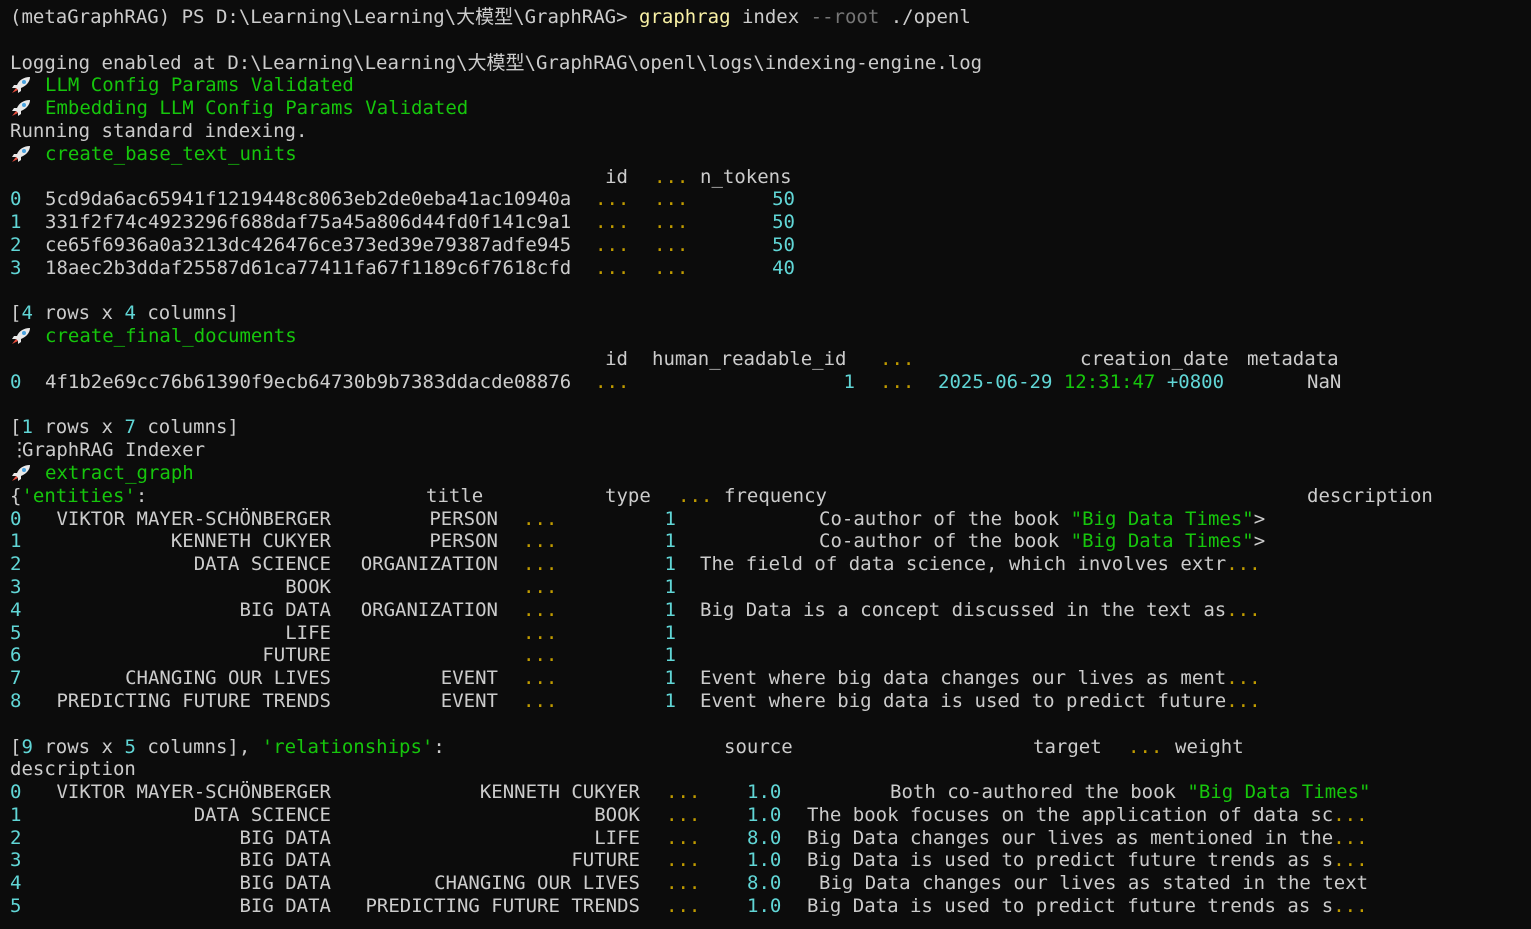 The width and height of the screenshot is (1531, 929). Describe the element at coordinates (783, 222) in the screenshot. I see `row-n-tokens: 50` at that location.